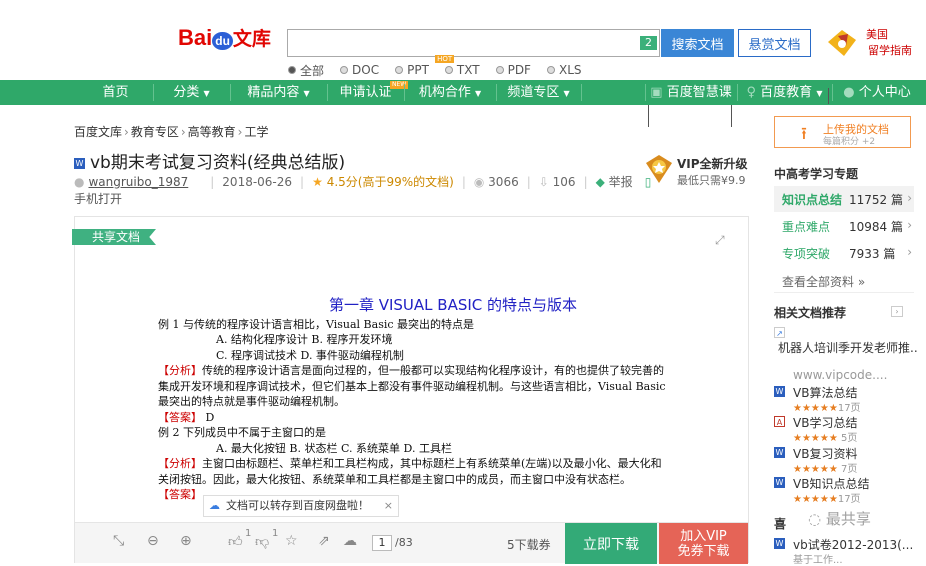 The height and width of the screenshot is (566, 926). Describe the element at coordinates (155, 132) in the screenshot. I see `breadcrumb-item: 教育专区` at that location.